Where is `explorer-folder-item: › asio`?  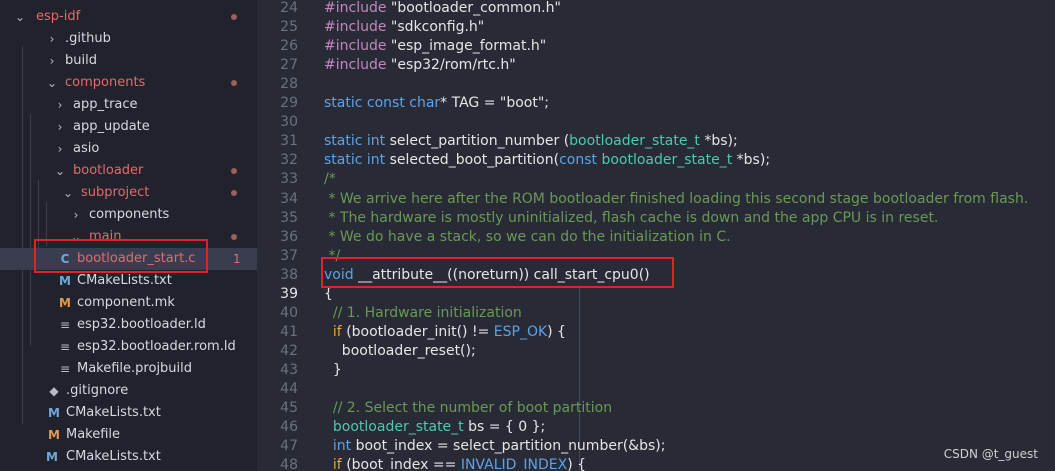 explorer-folder-item: › asio is located at coordinates (128, 149).